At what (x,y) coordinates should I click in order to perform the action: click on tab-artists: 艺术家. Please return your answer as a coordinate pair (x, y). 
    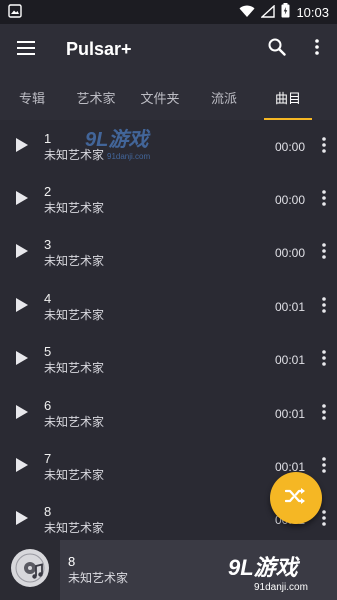
    Looking at the image, I should click on (96, 97).